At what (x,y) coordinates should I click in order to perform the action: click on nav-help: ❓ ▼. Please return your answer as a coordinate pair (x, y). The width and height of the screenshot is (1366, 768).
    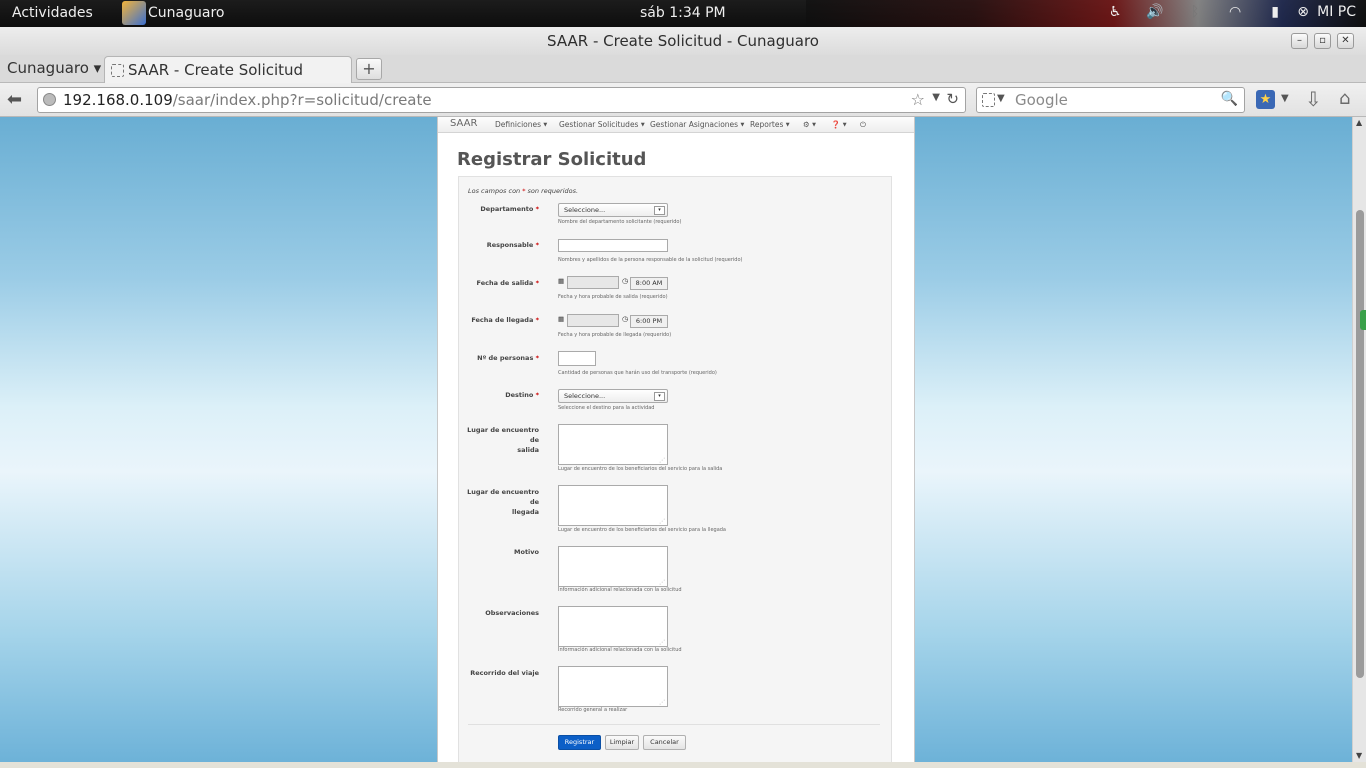
    Looking at the image, I should click on (839, 124).